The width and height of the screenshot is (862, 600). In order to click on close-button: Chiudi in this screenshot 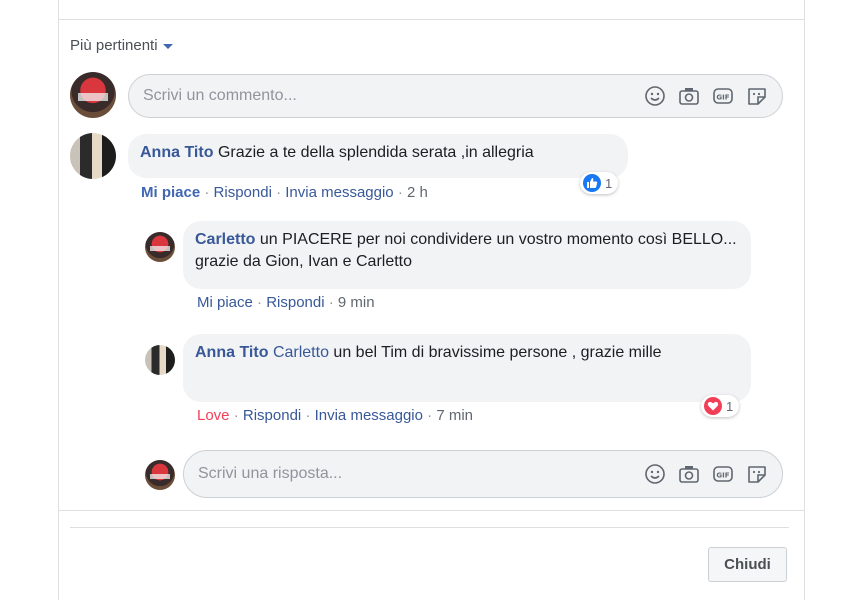, I will do `click(747, 564)`.